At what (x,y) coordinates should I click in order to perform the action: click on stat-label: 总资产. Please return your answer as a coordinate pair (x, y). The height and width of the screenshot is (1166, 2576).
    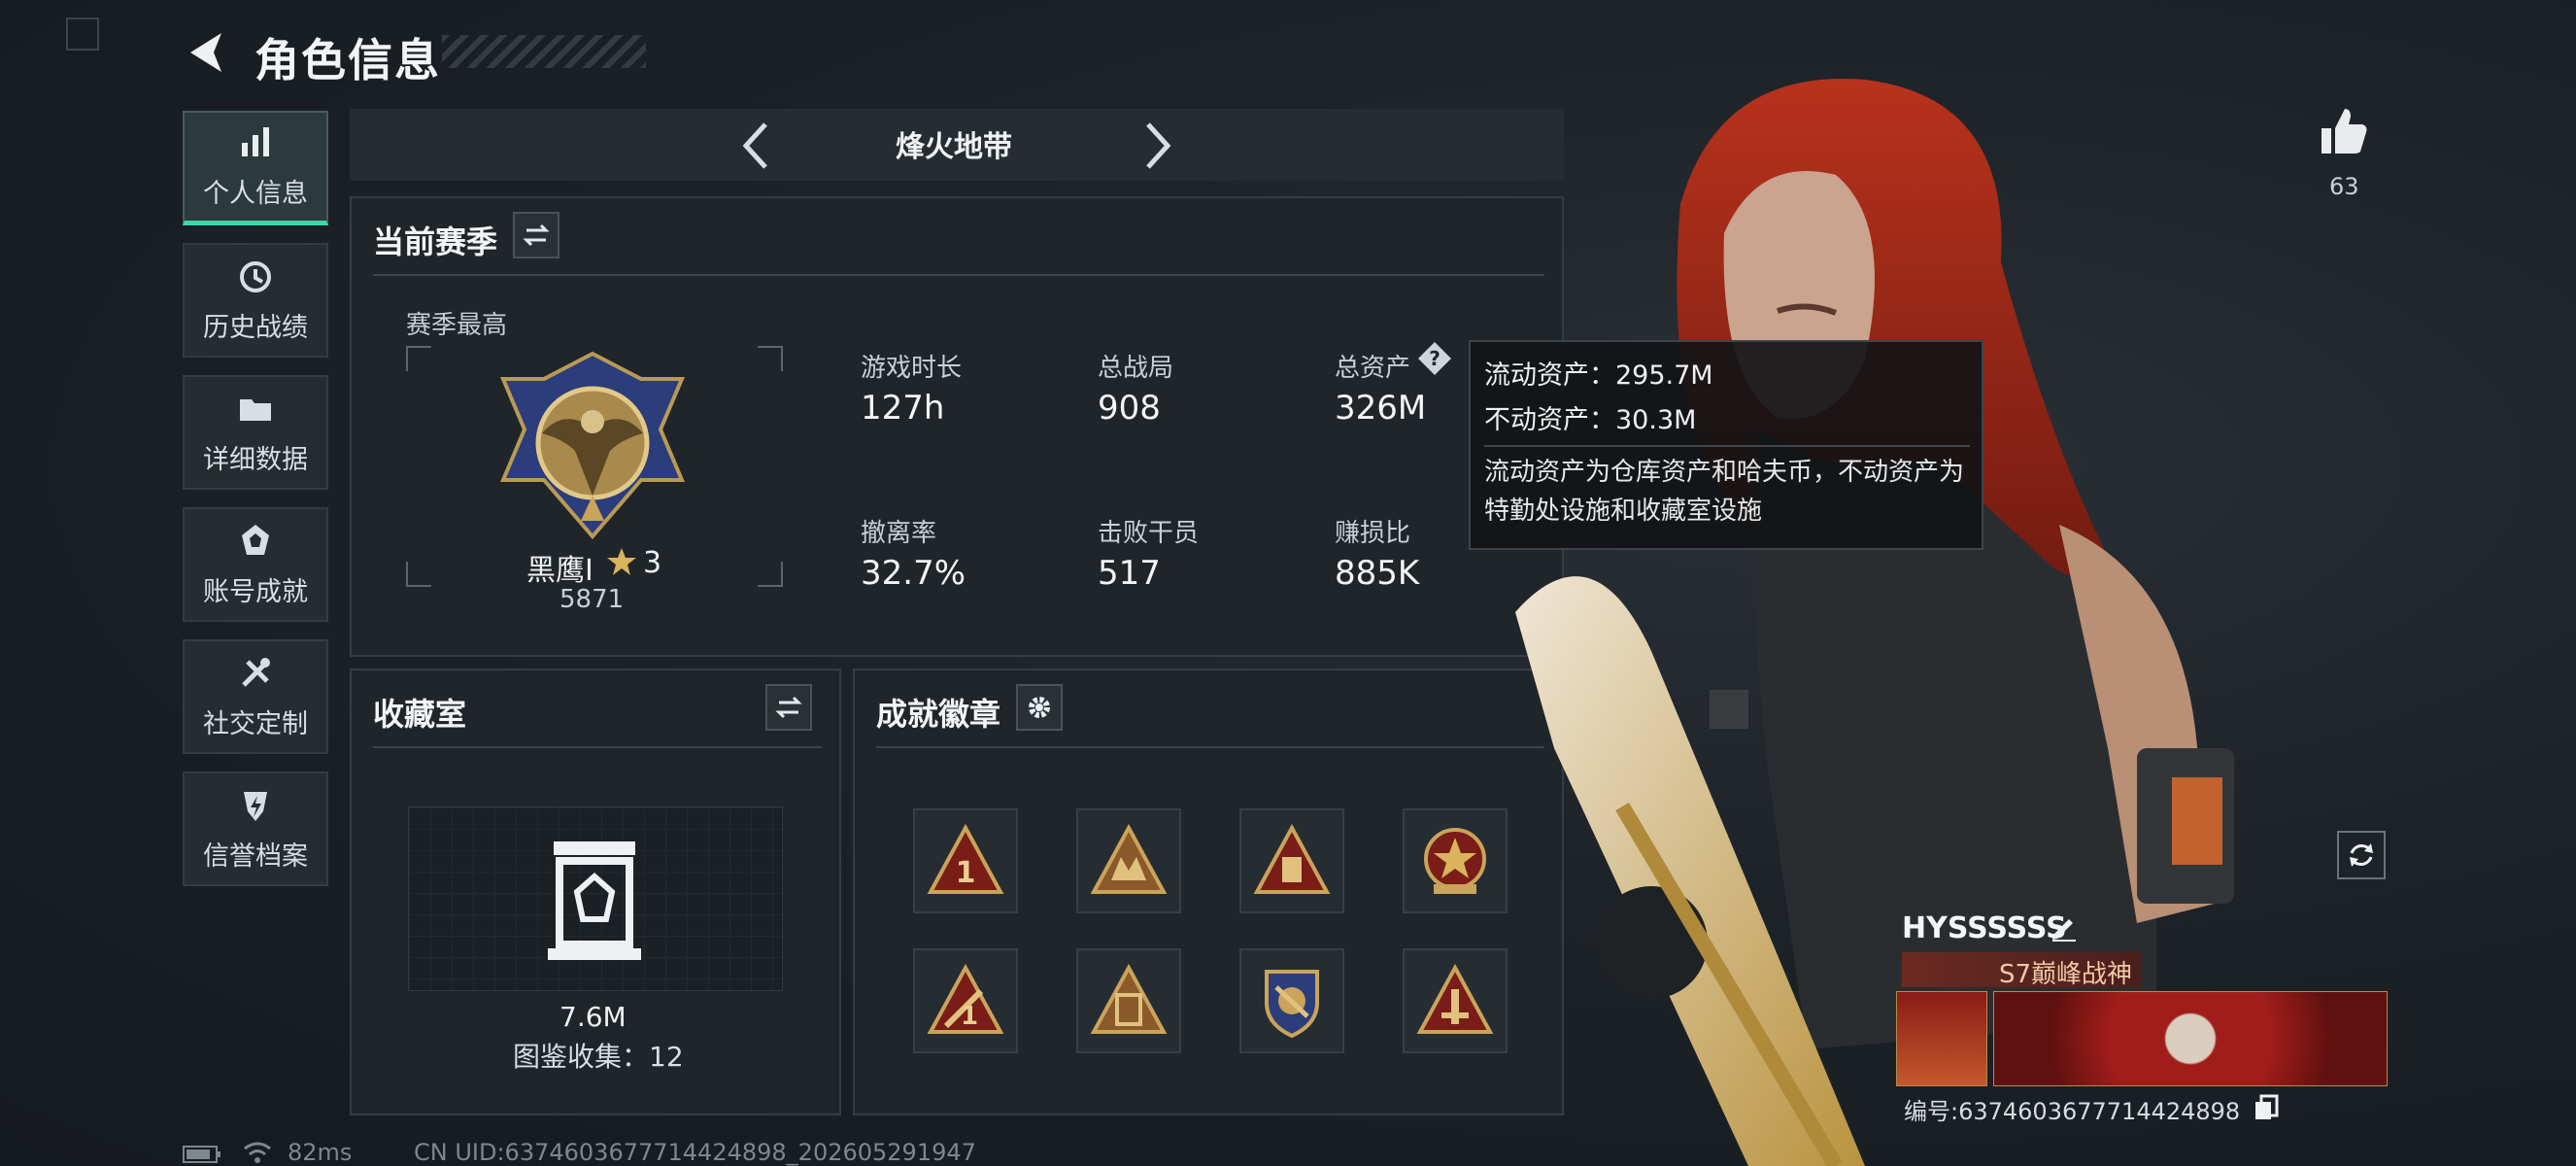
    Looking at the image, I should click on (1373, 368).